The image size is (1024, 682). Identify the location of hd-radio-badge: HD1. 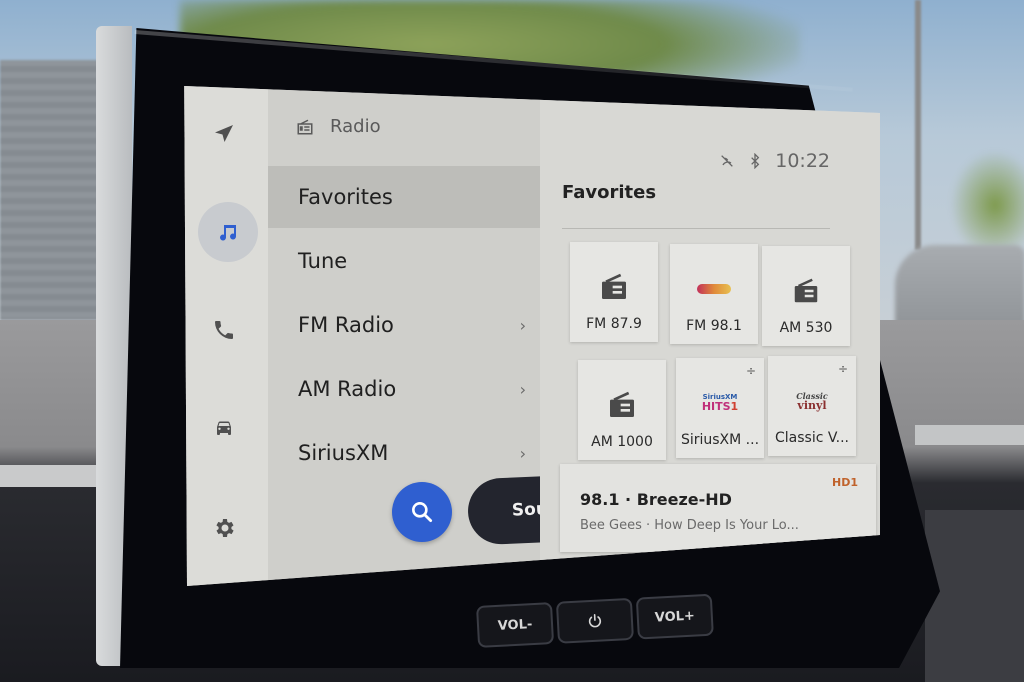
(845, 482).